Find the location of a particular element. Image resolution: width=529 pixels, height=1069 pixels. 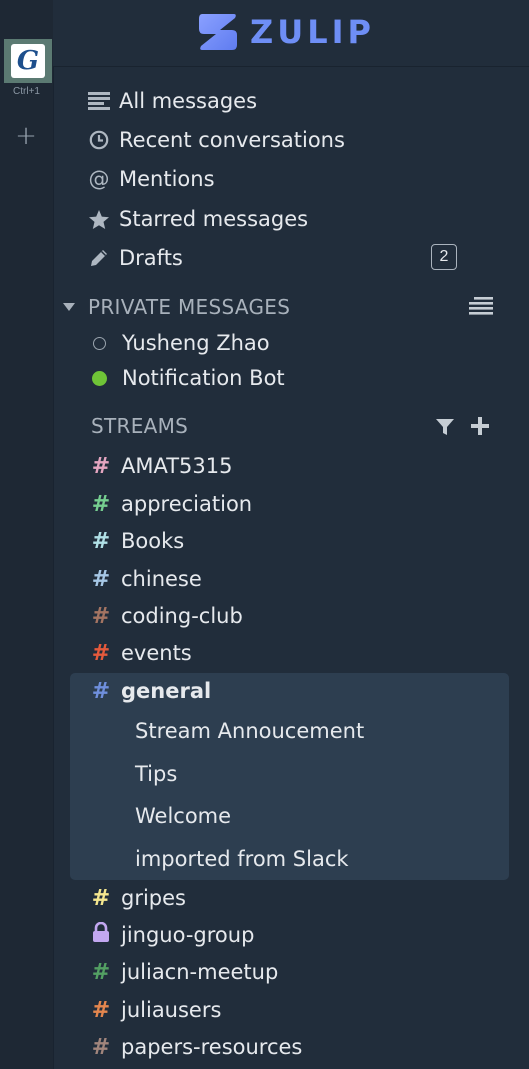

brand: ZULIP is located at coordinates (286, 32).